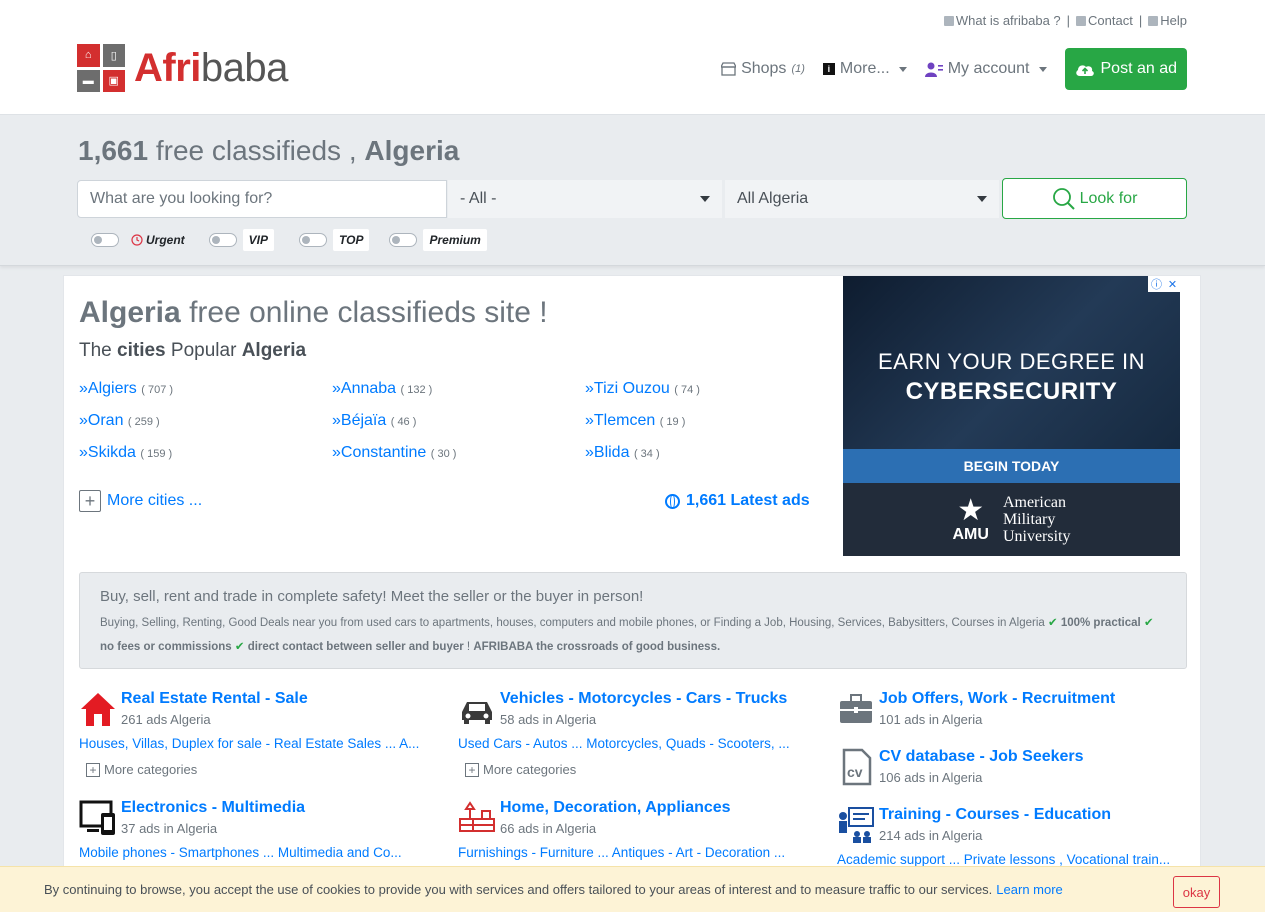  Describe the element at coordinates (214, 699) in the screenshot. I see `category-title: Real Estate Rental - Sale` at that location.